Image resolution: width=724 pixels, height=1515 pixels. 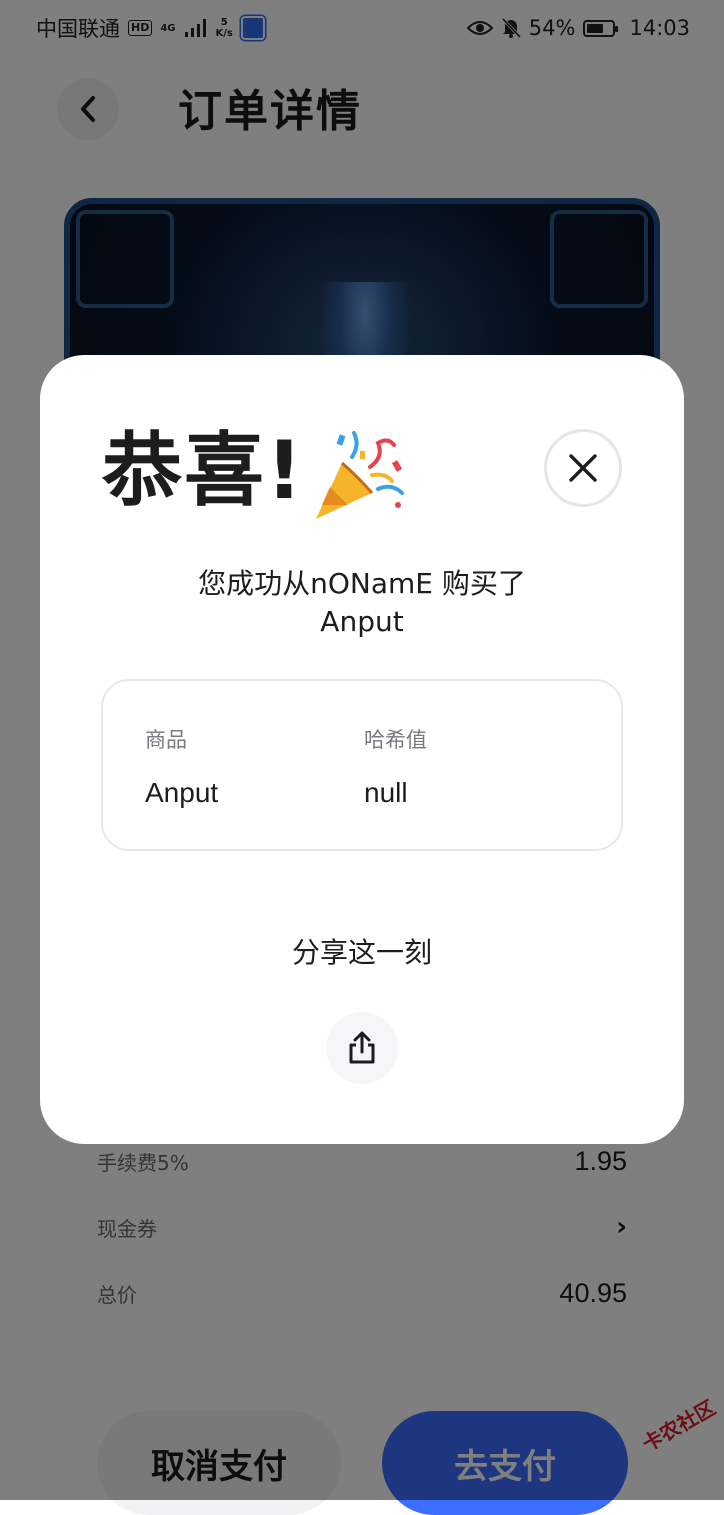 I want to click on hash-label: 哈希值, so click(x=395, y=740).